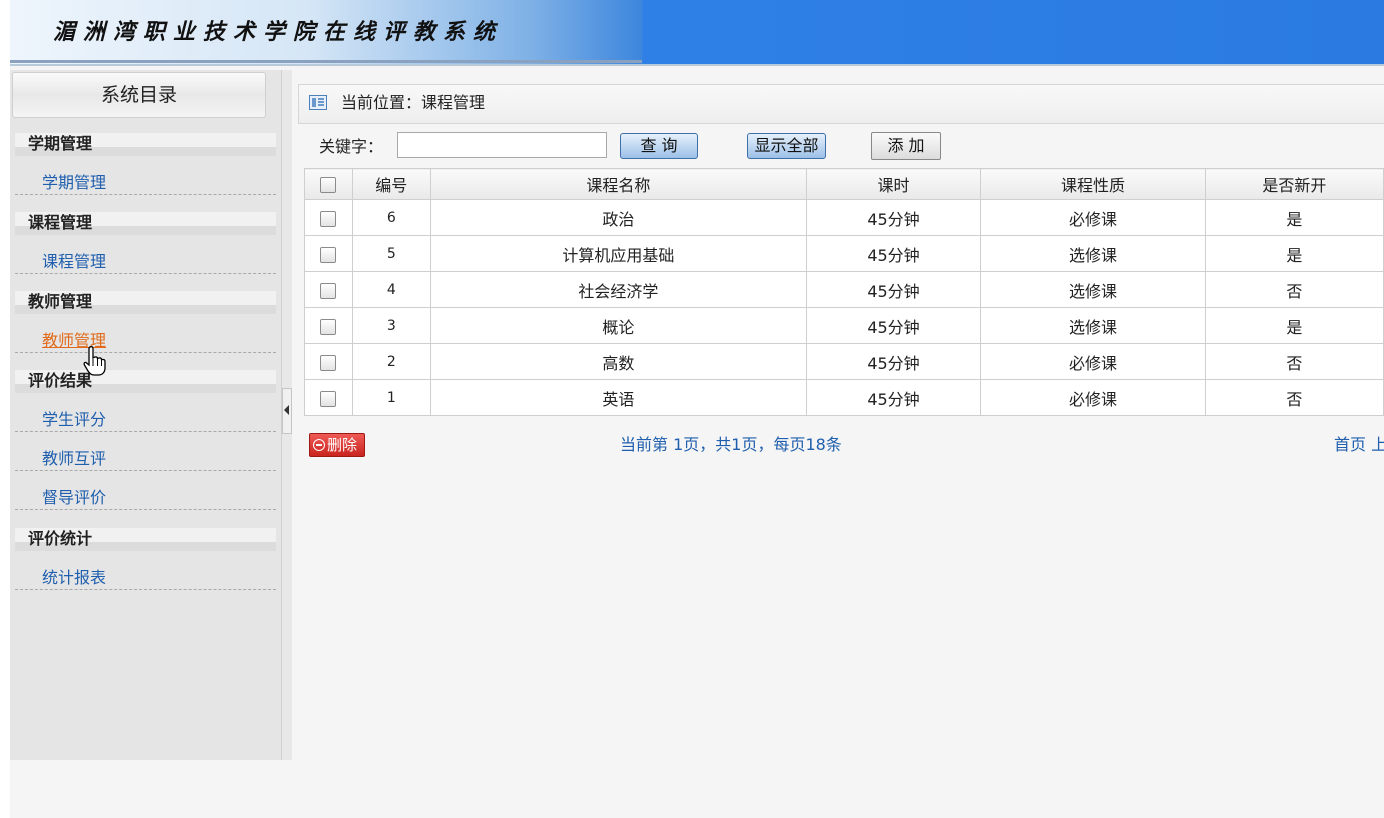 The width and height of the screenshot is (1384, 818). I want to click on select-all-checkbox, so click(328, 185).